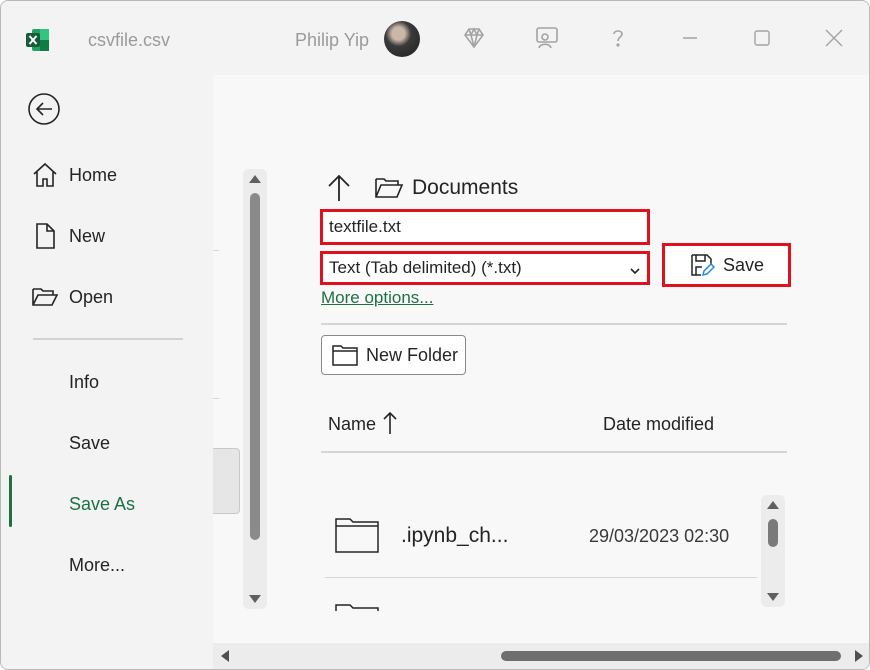 Image resolution: width=870 pixels, height=670 pixels. I want to click on nav-item-label: Save, so click(90, 442).